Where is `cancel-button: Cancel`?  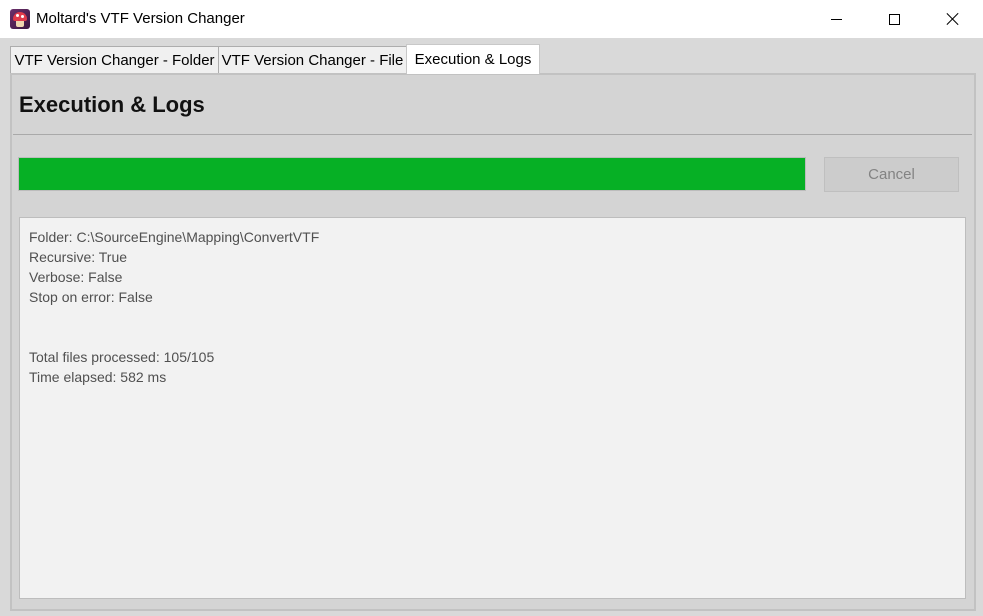 cancel-button: Cancel is located at coordinates (891, 174).